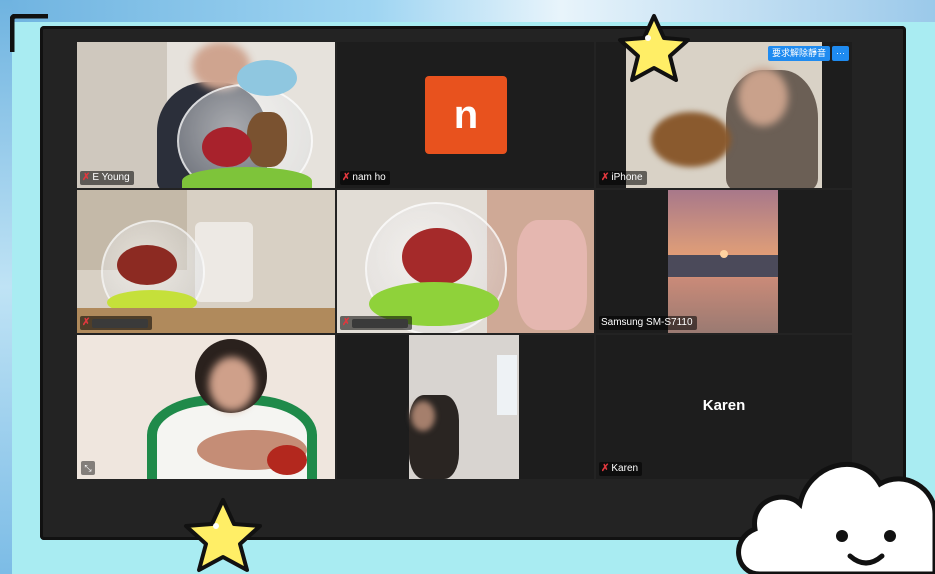 The width and height of the screenshot is (935, 574). I want to click on participant-name: Samsung SM-S7110, so click(647, 322).